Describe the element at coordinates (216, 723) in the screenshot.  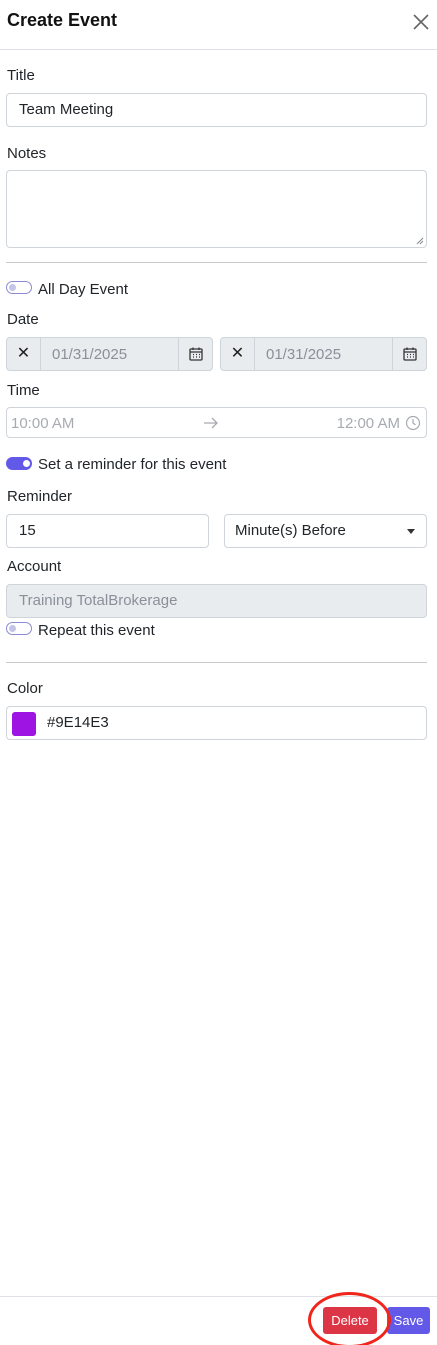
I see `color-picker-field: #9E14E3` at that location.